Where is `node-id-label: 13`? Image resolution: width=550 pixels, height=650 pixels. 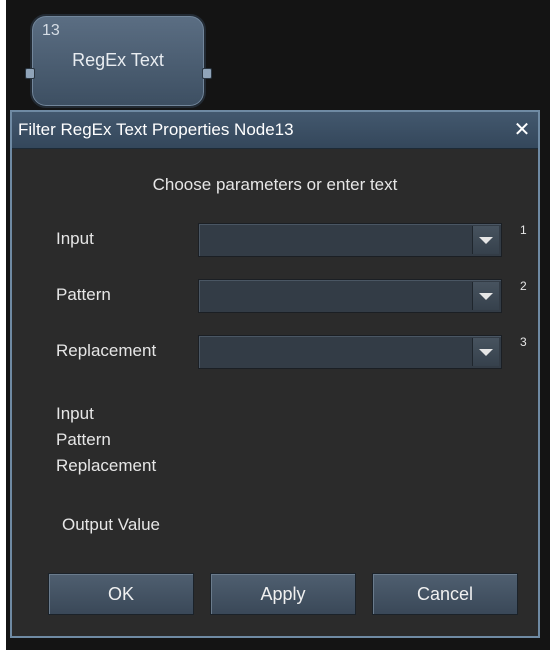 node-id-label: 13 is located at coordinates (51, 30).